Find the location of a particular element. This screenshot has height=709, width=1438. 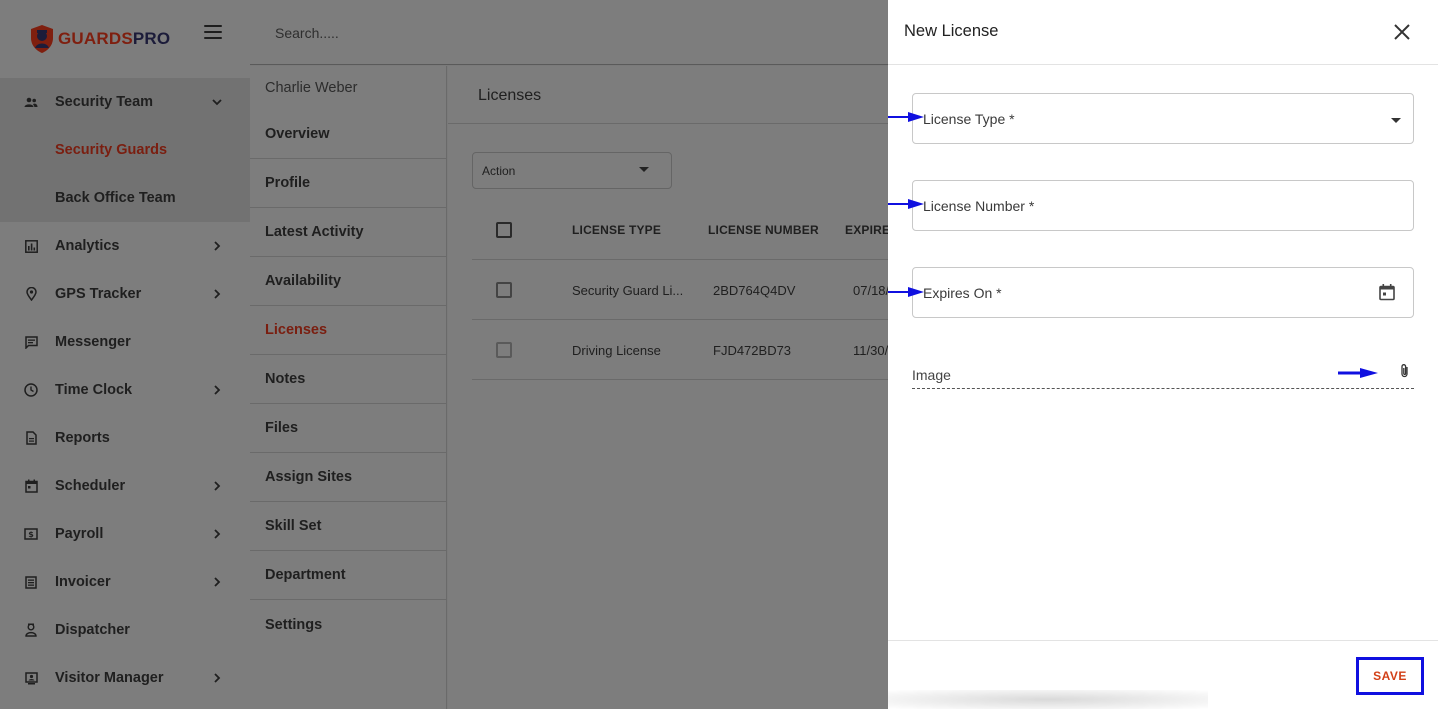

sidebar-item-gps-tracker: GPS Tracker is located at coordinates (125, 294).